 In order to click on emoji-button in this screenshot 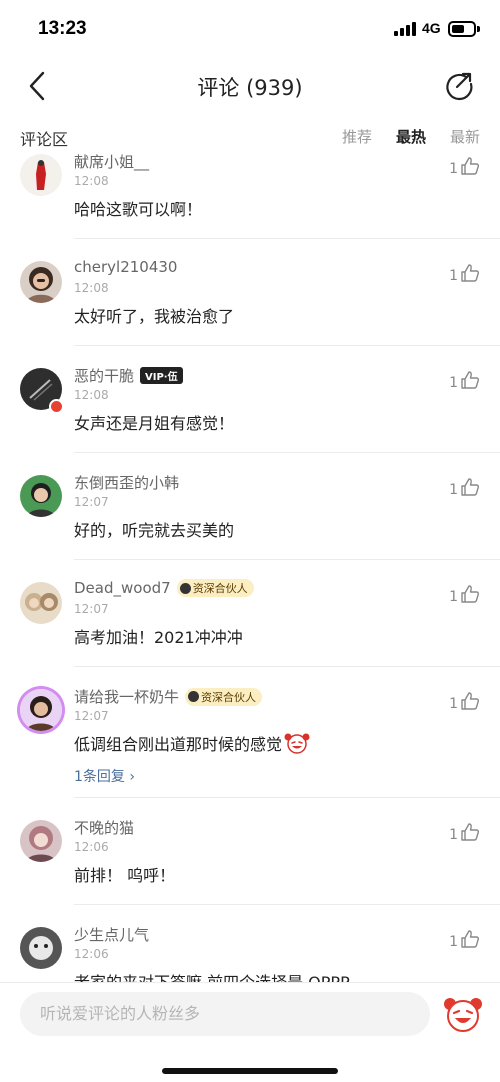, I will do `click(463, 1014)`.